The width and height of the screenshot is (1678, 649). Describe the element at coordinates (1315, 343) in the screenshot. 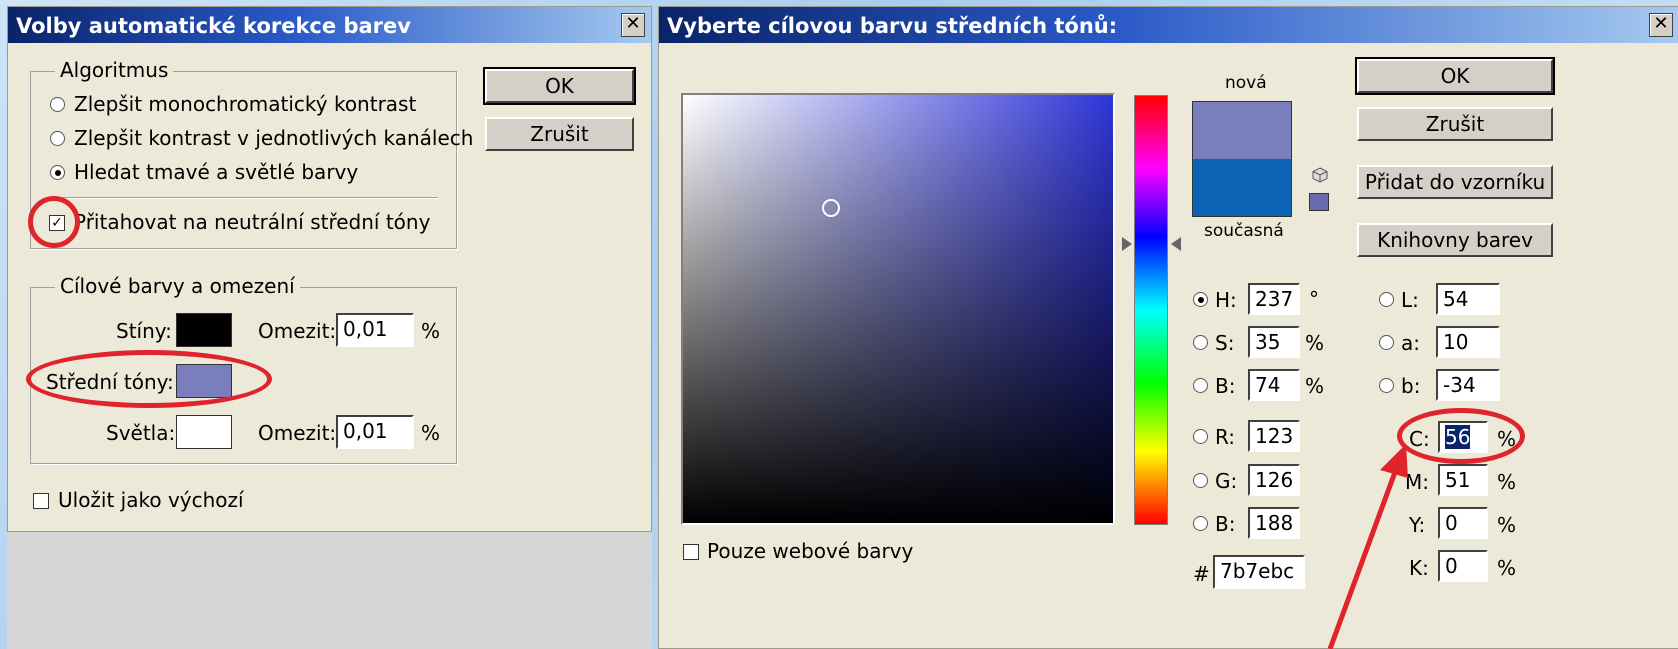

I see `saturation-unit: %` at that location.